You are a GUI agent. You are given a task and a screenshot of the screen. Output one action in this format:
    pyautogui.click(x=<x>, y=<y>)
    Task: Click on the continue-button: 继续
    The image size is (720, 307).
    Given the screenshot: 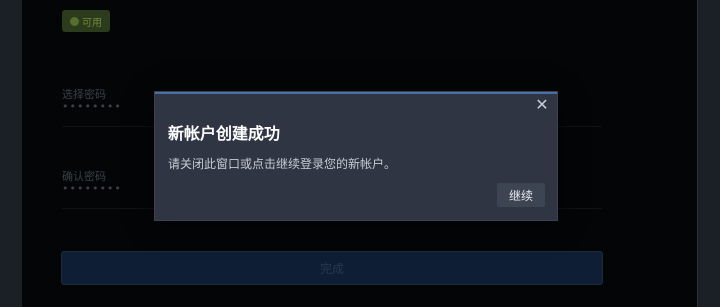 What is the action you would take?
    pyautogui.click(x=521, y=195)
    